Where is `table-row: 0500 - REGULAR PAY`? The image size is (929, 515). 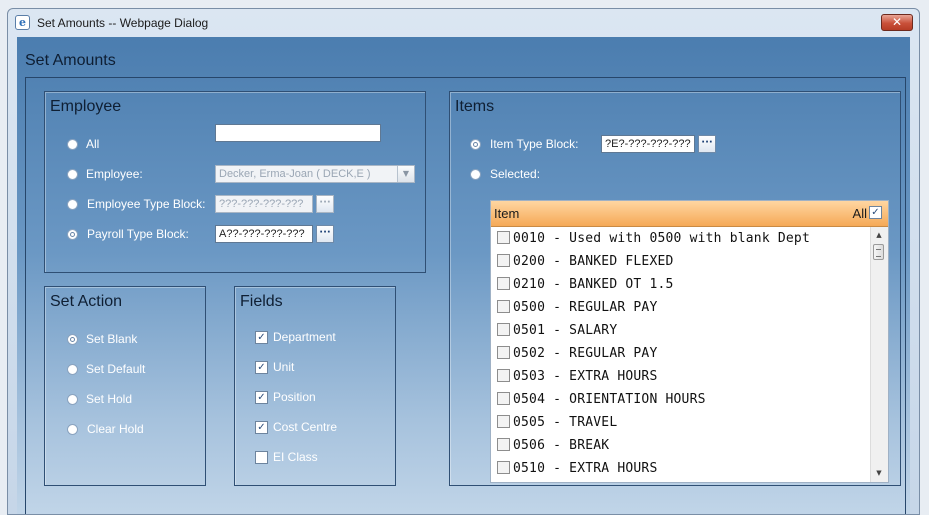 table-row: 0500 - REGULAR PAY is located at coordinates (681, 307).